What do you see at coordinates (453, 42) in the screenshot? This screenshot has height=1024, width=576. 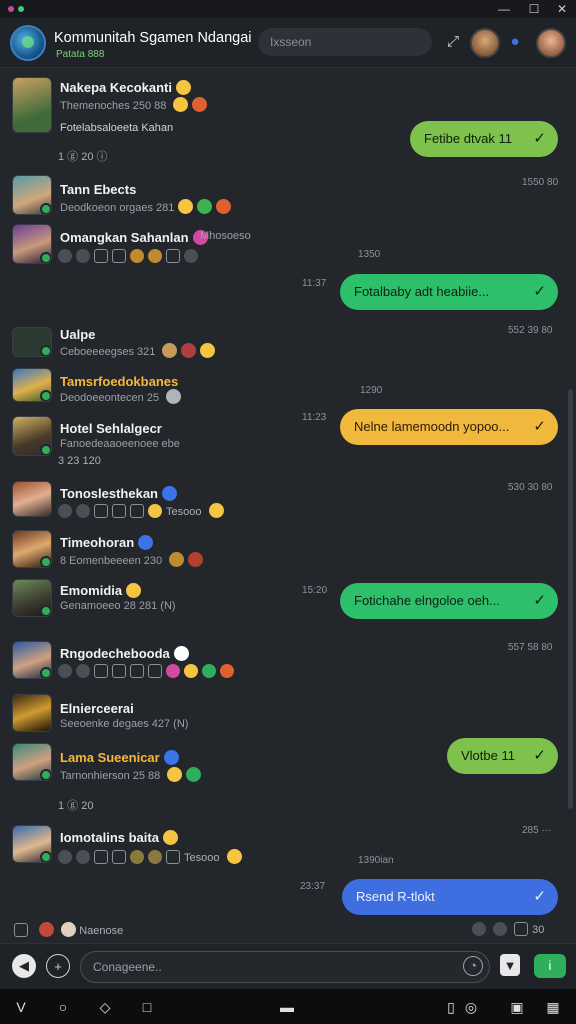 I see `share-icon: ⤢` at bounding box center [453, 42].